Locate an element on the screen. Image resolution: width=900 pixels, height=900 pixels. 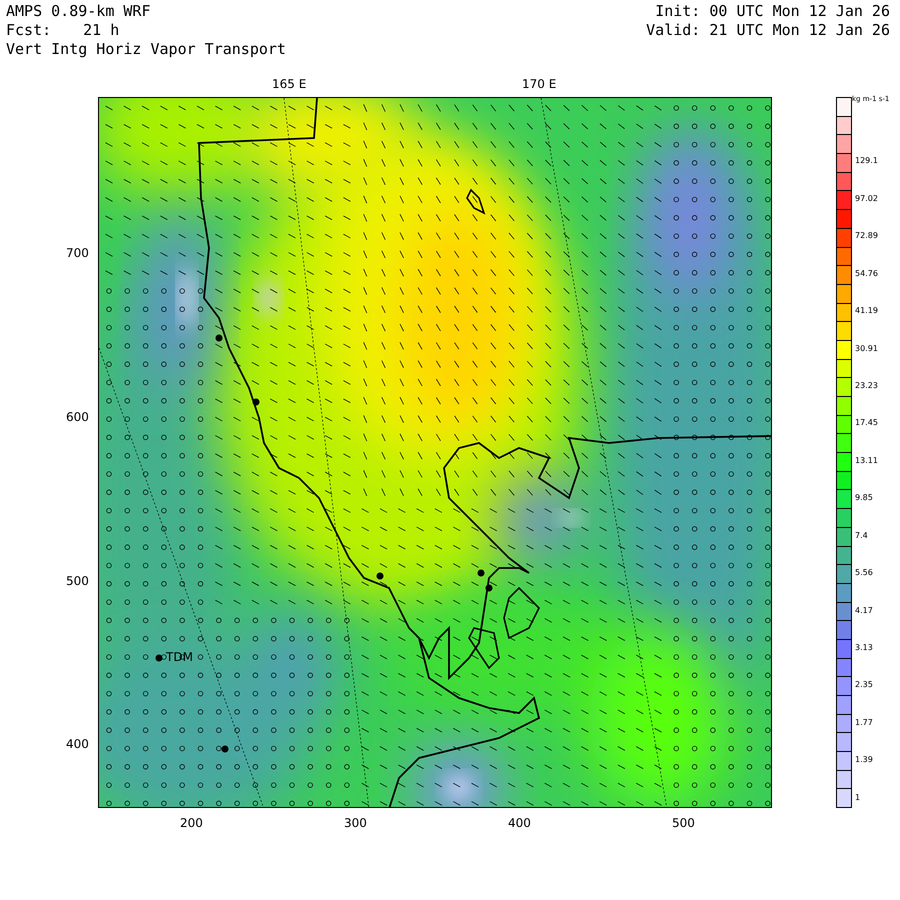
colorbar-label: 5.56 is located at coordinates (864, 573).